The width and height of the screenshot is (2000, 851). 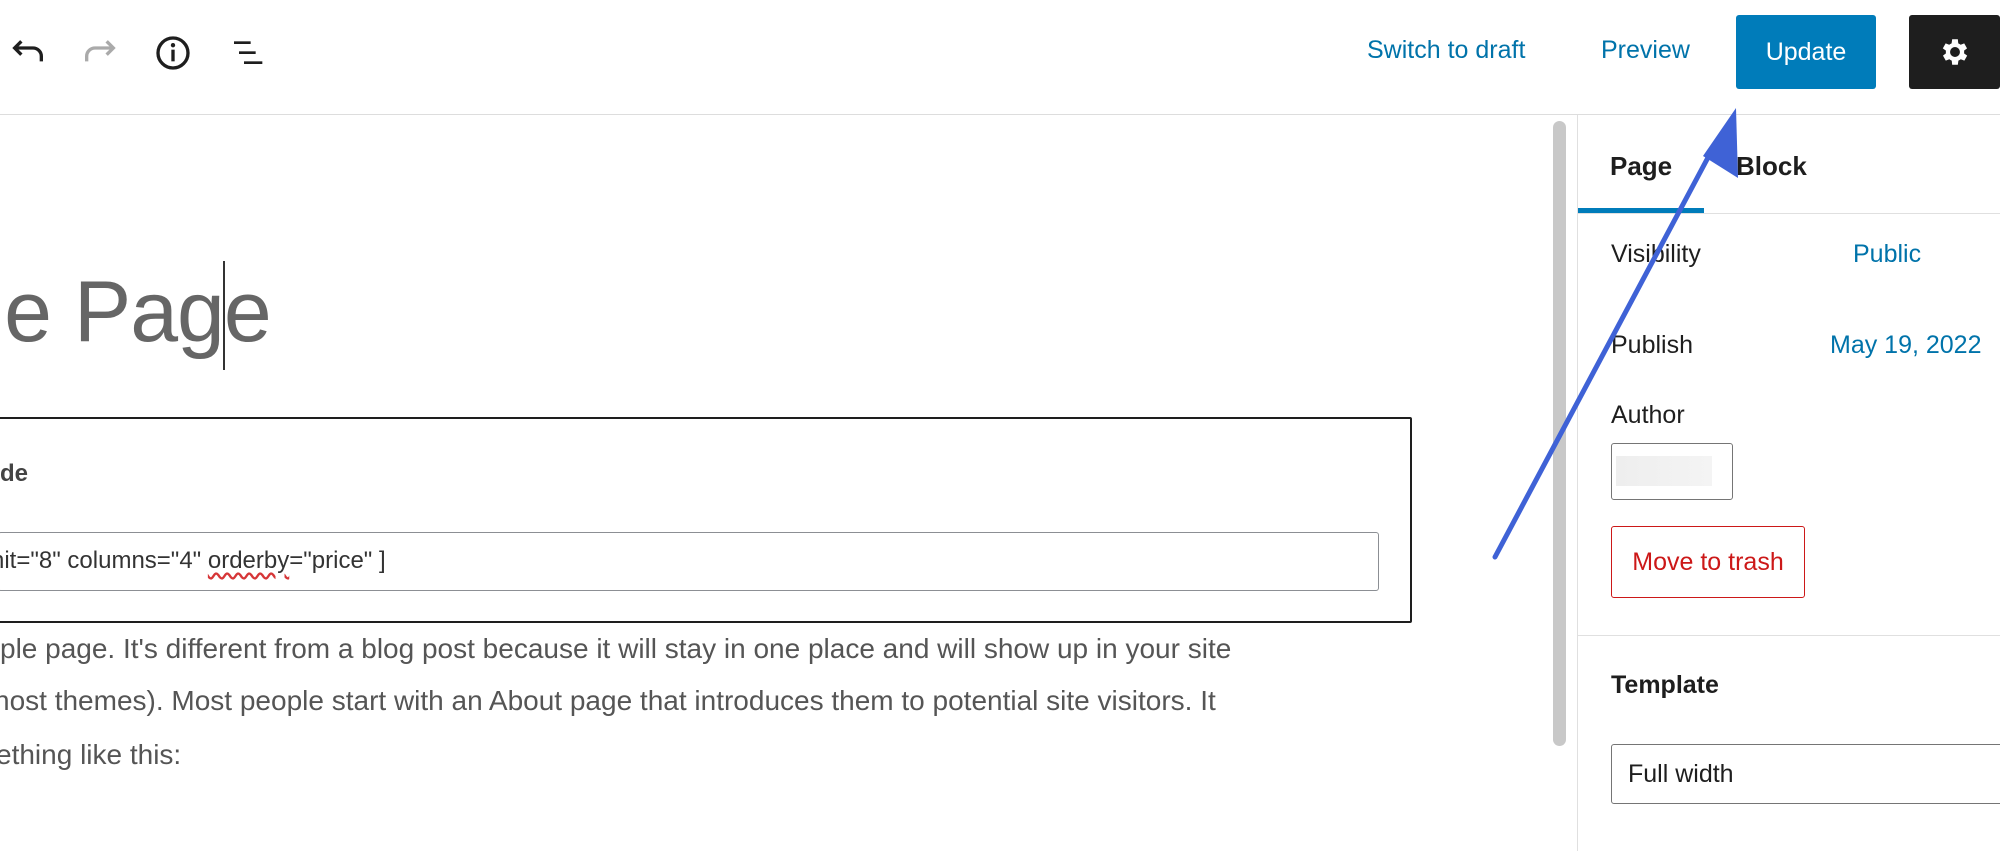 I want to click on list-view-icon, so click(x=249, y=53).